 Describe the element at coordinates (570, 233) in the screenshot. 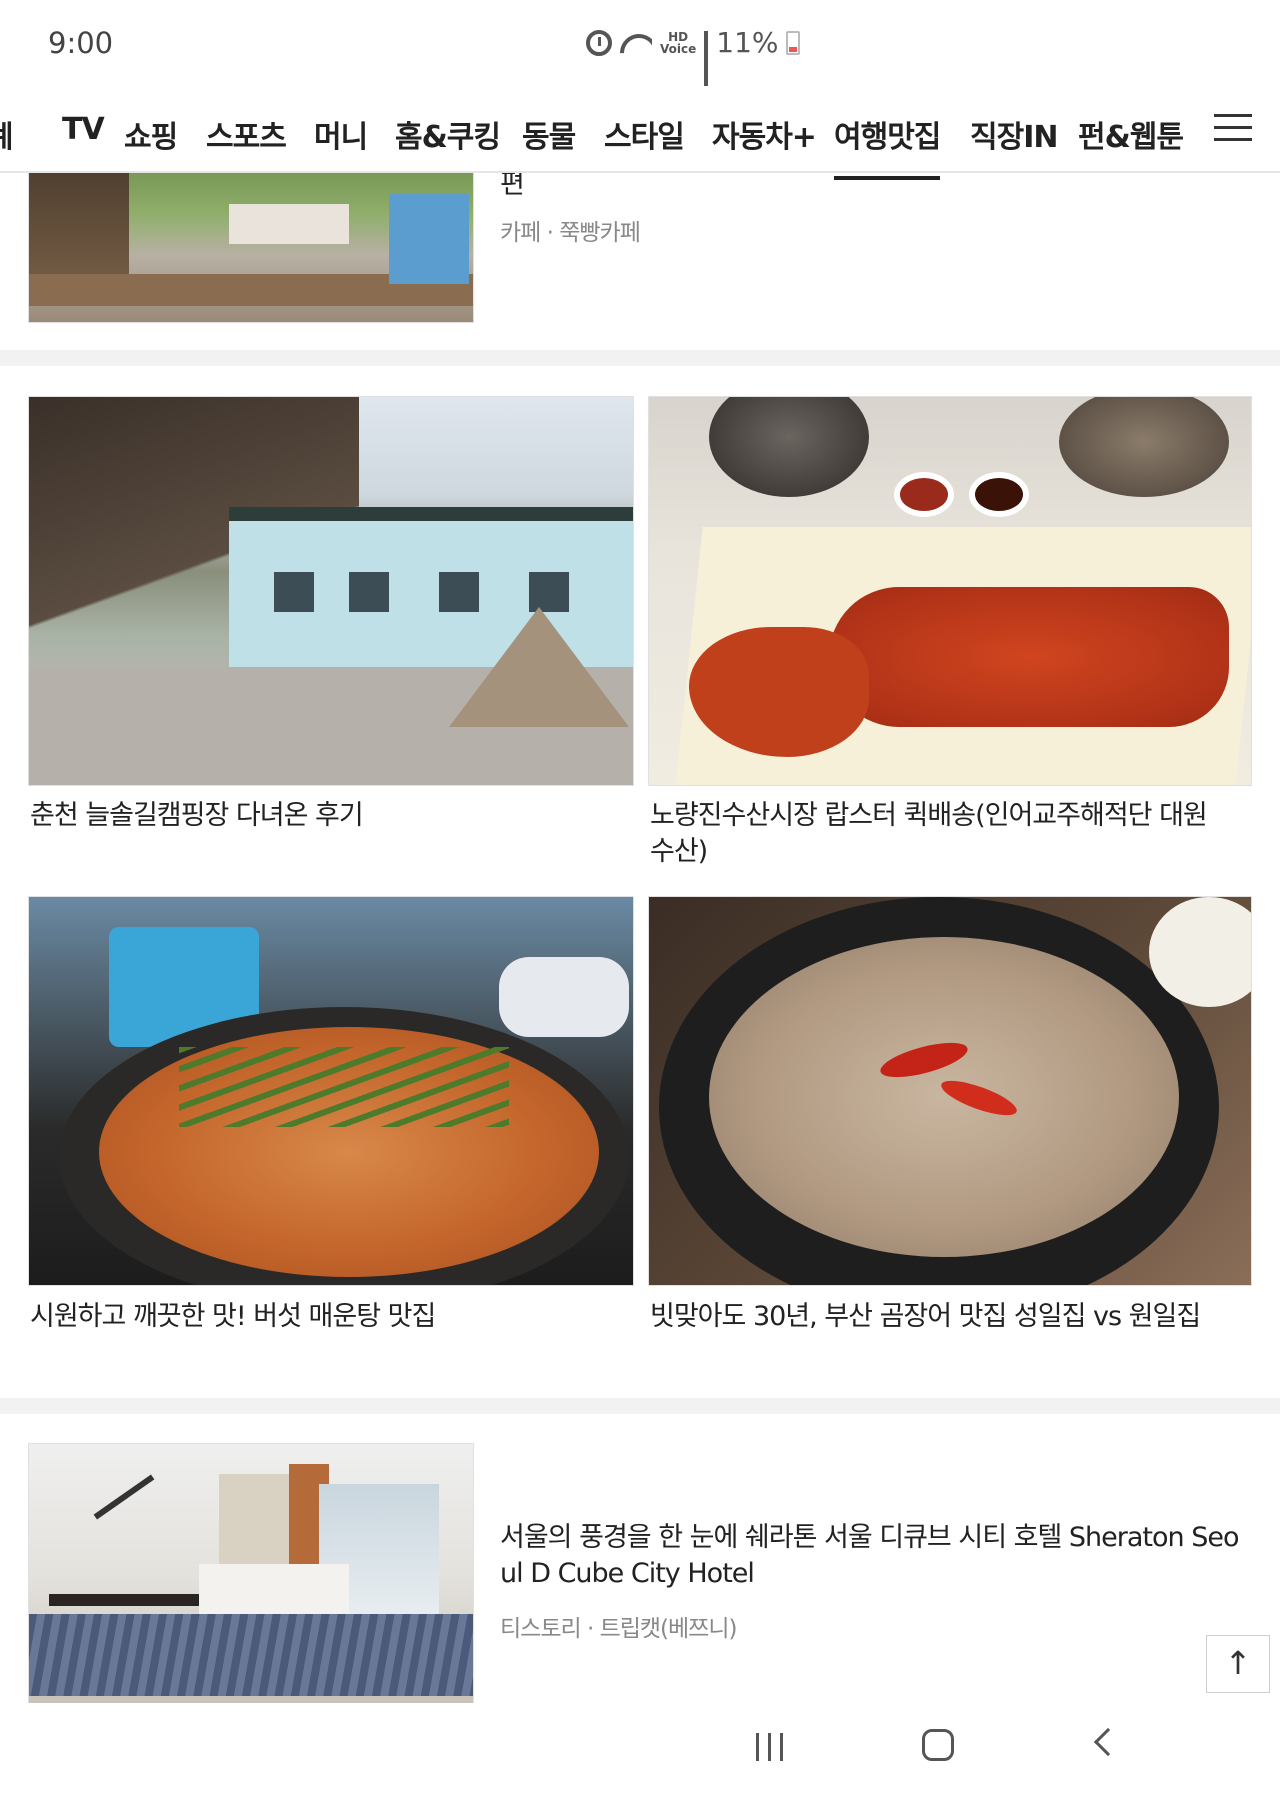

I see `card-source: 카페 · 쭉빵카페` at that location.